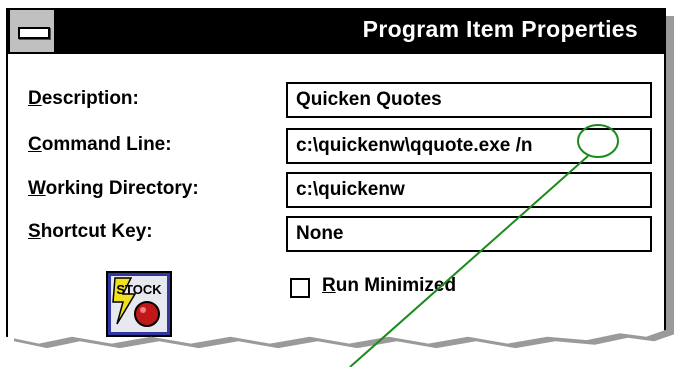  Describe the element at coordinates (336, 31) in the screenshot. I see `title-bar: Program Item Properties` at that location.